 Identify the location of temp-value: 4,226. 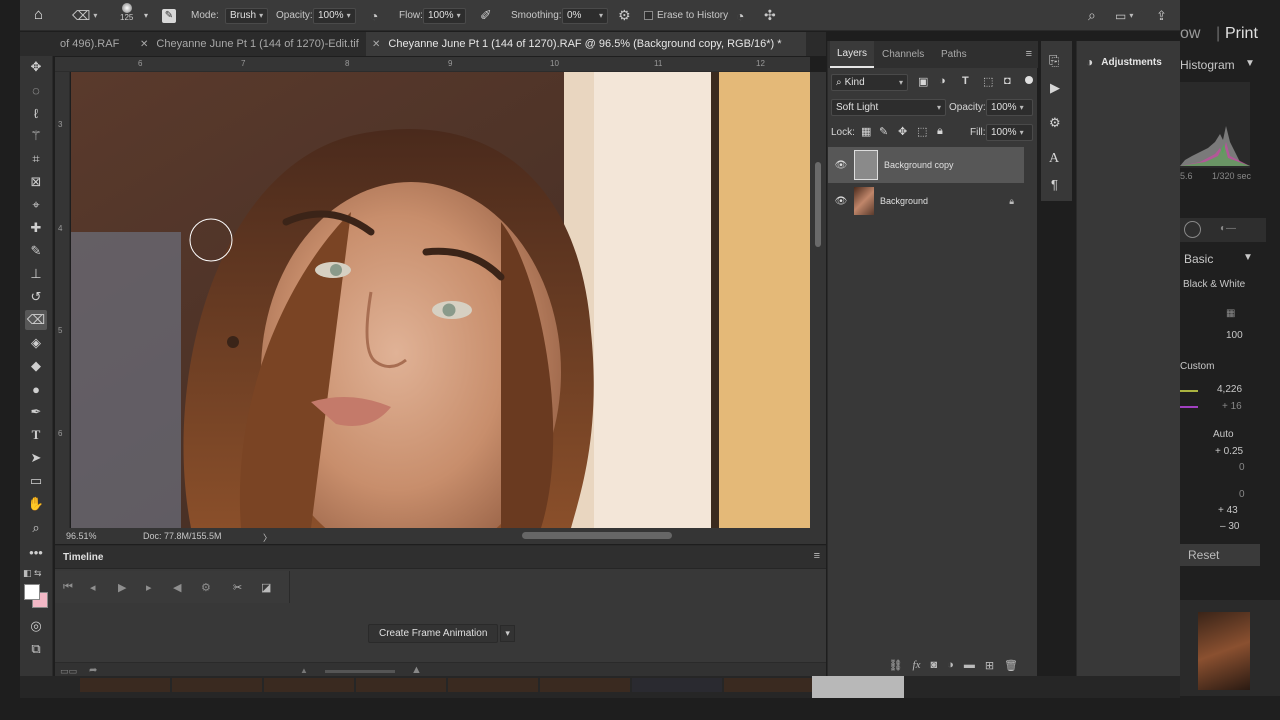
(1229, 389).